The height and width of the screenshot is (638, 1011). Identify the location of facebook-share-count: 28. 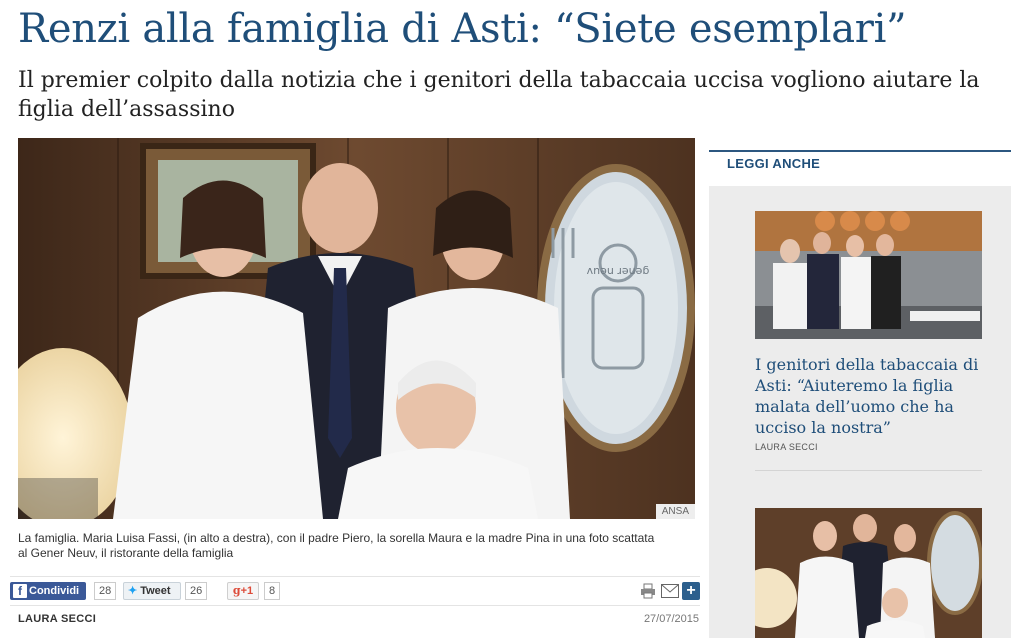
(105, 591).